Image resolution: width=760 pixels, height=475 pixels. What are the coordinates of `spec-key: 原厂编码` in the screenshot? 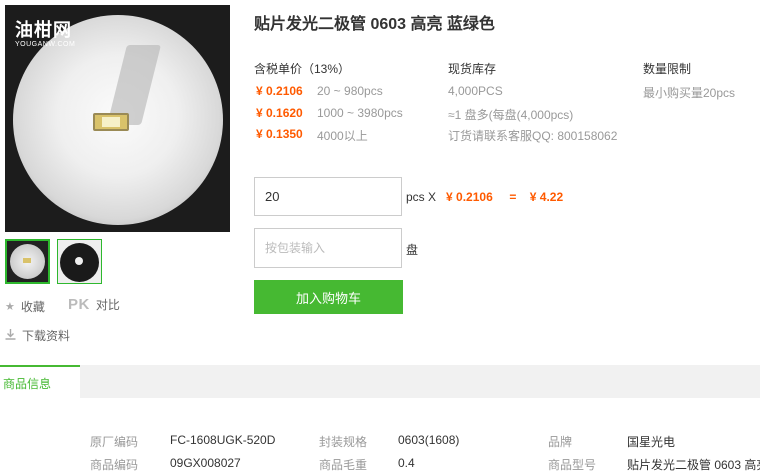 It's located at (114, 442).